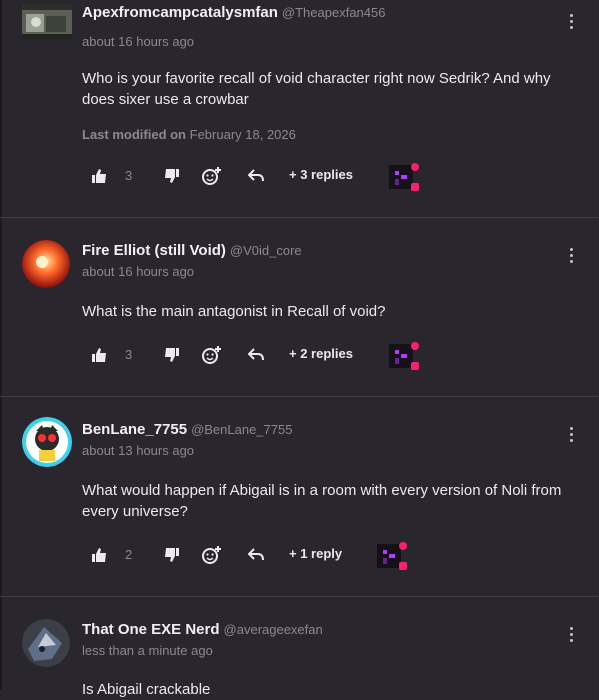 This screenshot has width=599, height=700. What do you see at coordinates (154, 250) in the screenshot?
I see `username: Fire Elliot (still Void)` at bounding box center [154, 250].